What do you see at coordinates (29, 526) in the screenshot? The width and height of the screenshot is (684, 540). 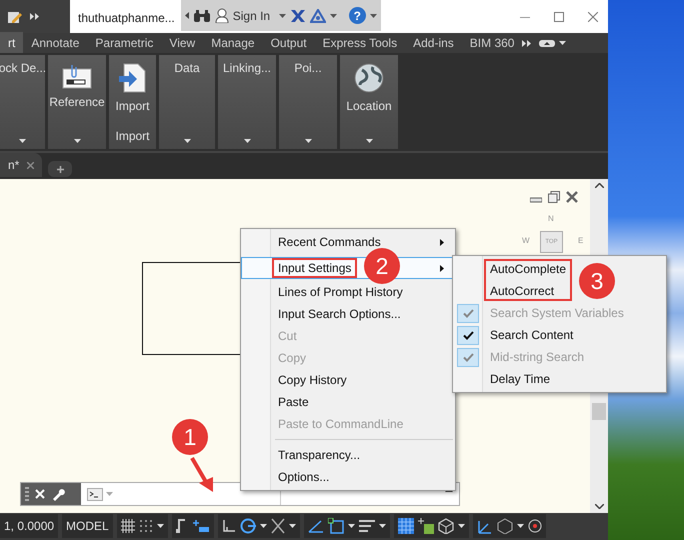 I see `coordinates-readout: 1, 0.0000` at bounding box center [29, 526].